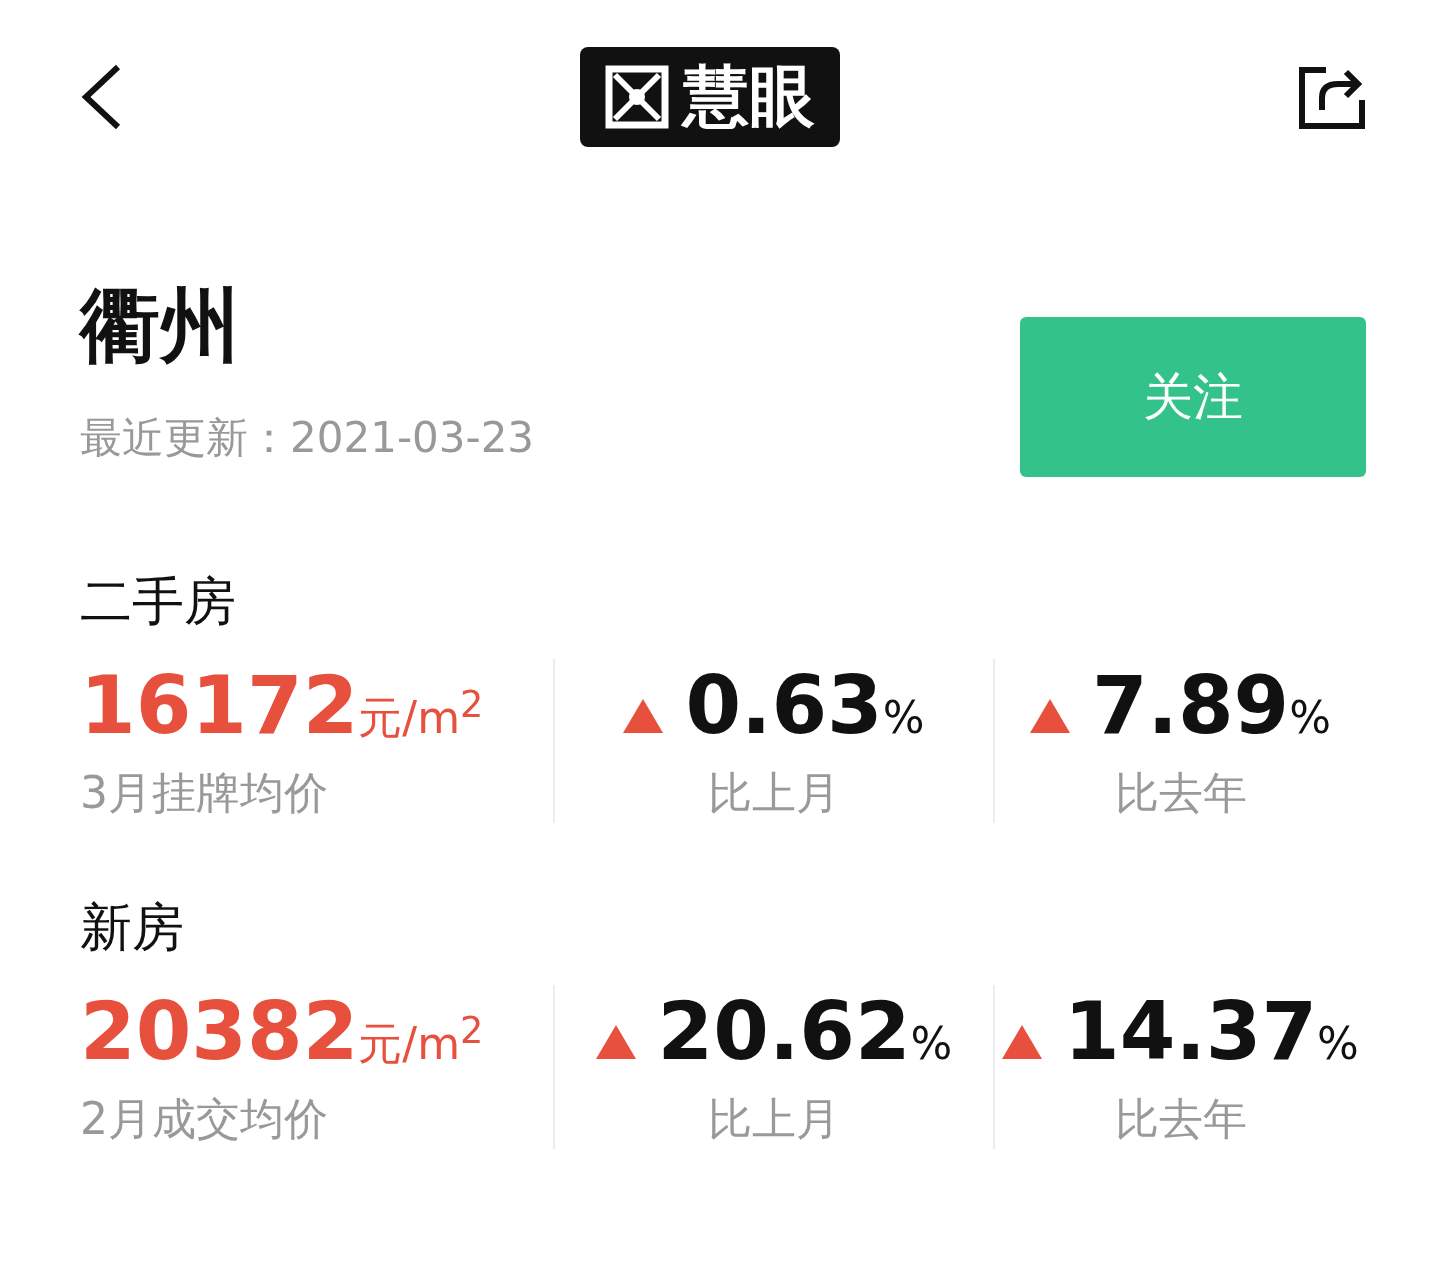 Image resolution: width=1446 pixels, height=1280 pixels. Describe the element at coordinates (1211, 1031) in the screenshot. I see `change-percent: 14.37%` at that location.